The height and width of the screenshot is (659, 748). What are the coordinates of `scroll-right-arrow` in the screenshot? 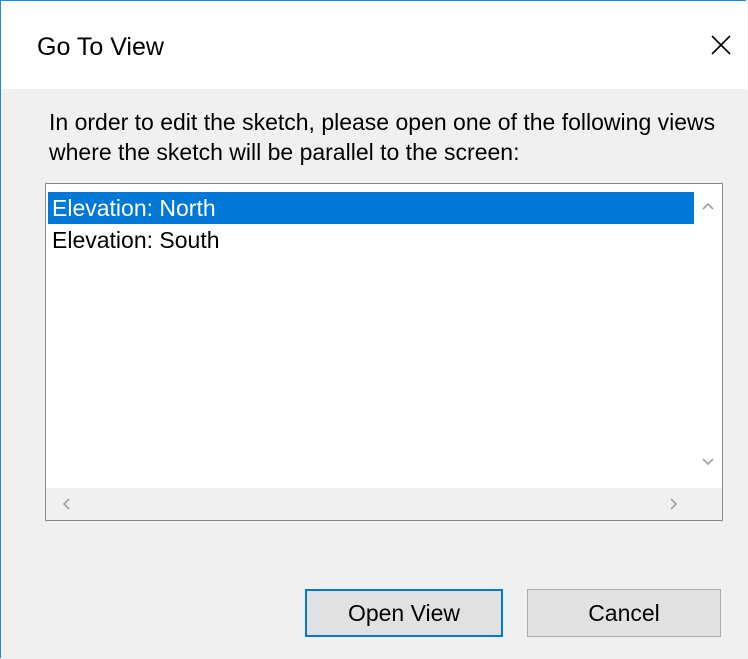 It's located at (674, 504).